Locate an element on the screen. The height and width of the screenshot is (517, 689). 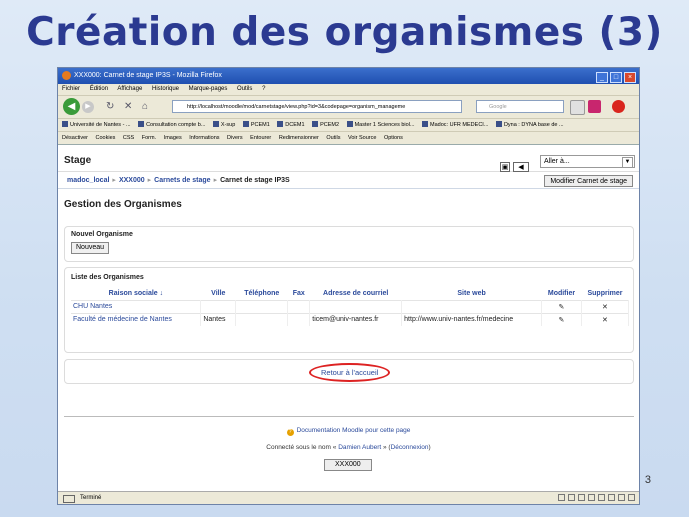
back-to-home-link: Retour à l'accueil is located at coordinates (350, 372).